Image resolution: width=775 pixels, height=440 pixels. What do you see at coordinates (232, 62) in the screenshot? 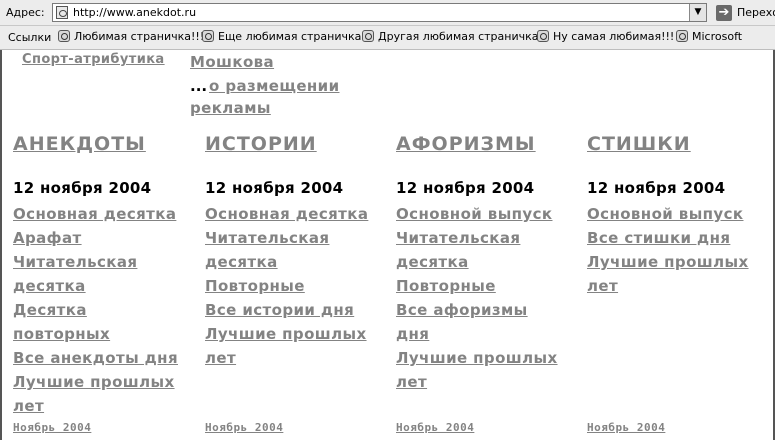
I see `moshkova-link: Мошкова` at bounding box center [232, 62].